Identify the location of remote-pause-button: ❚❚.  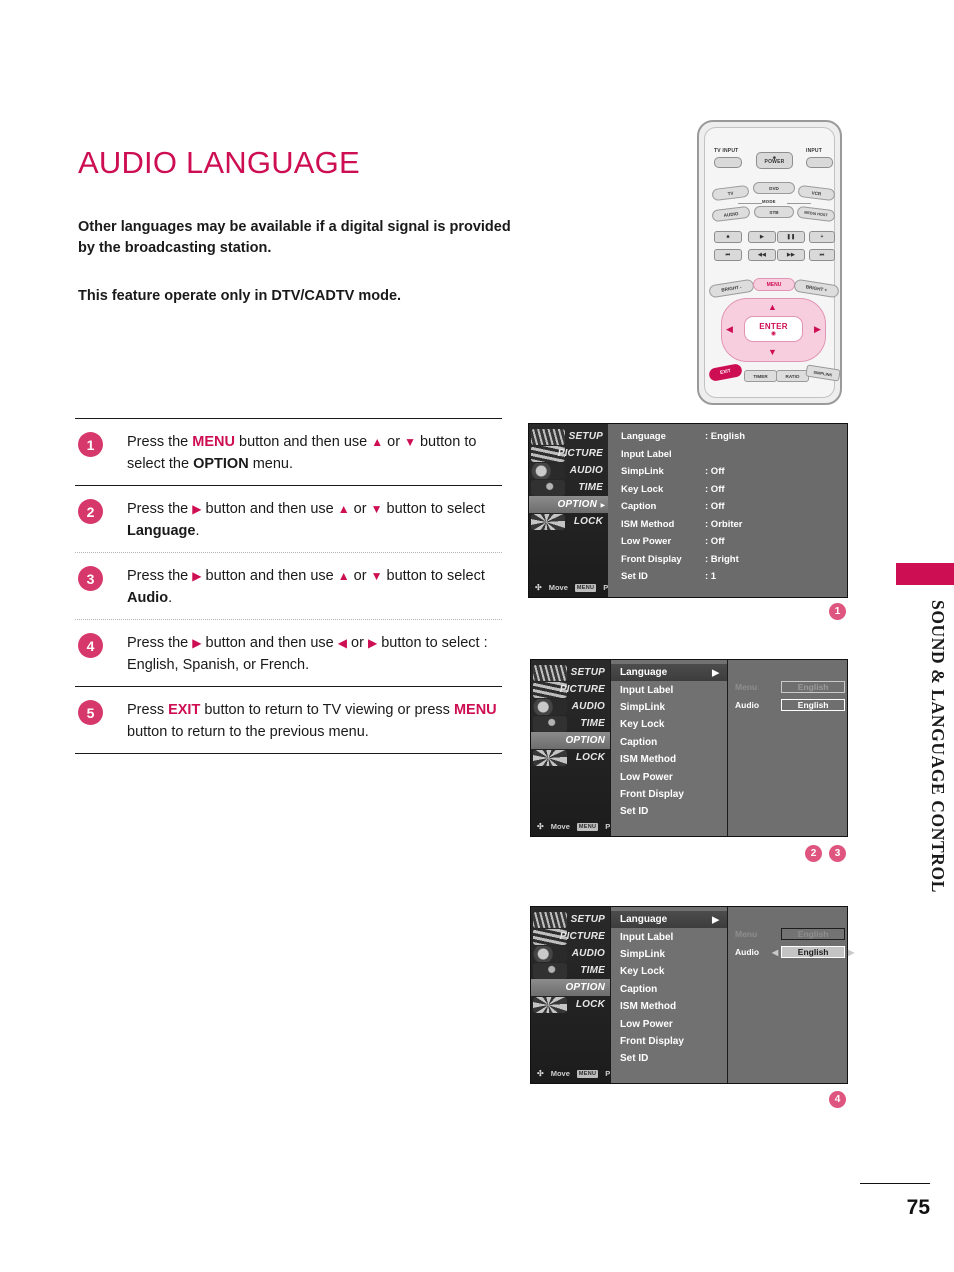
(791, 237).